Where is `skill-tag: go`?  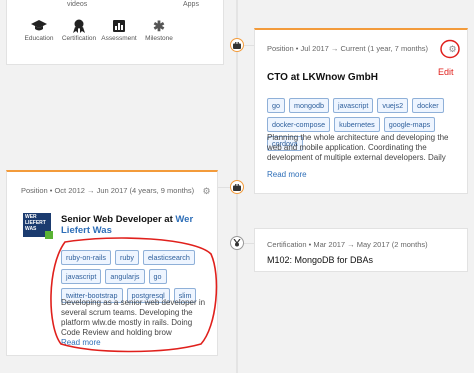 skill-tag: go is located at coordinates (276, 105).